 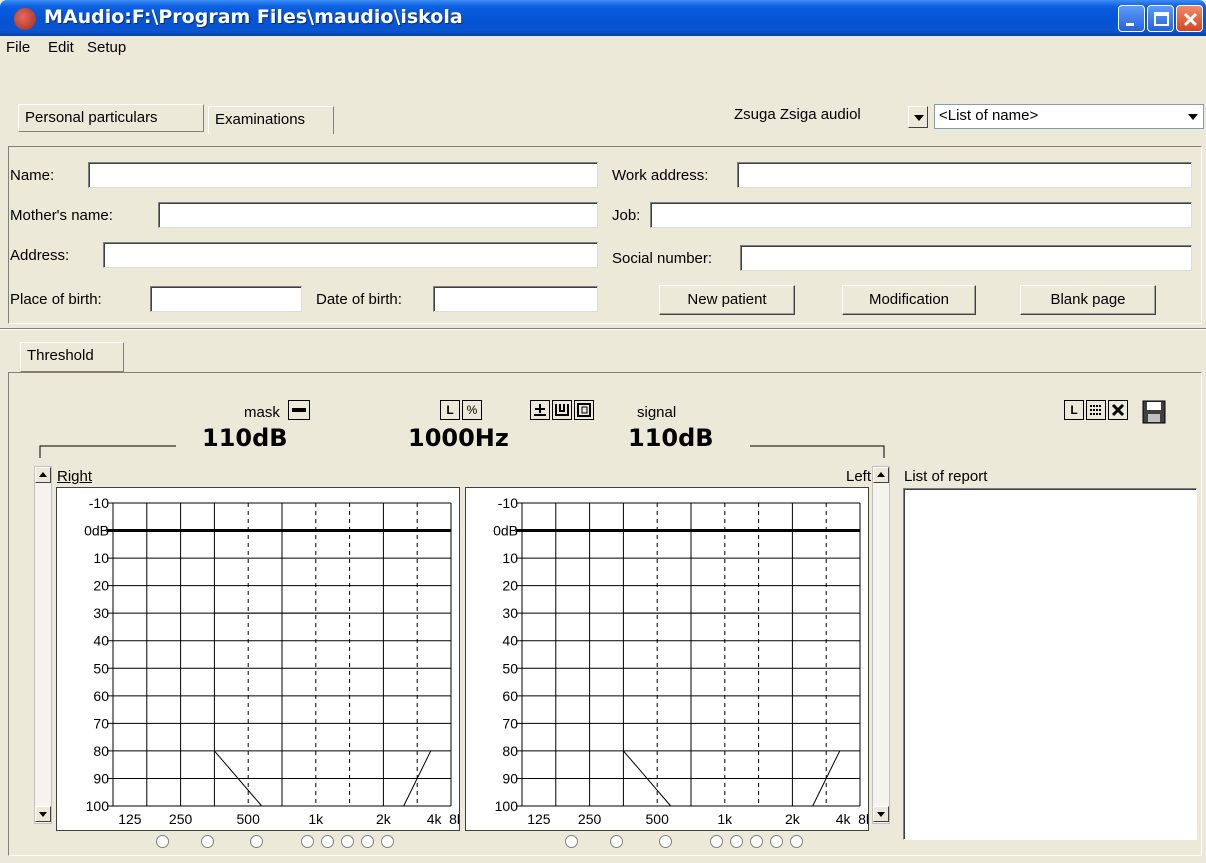 I want to click on ear-left-toggle: L, so click(x=450, y=410).